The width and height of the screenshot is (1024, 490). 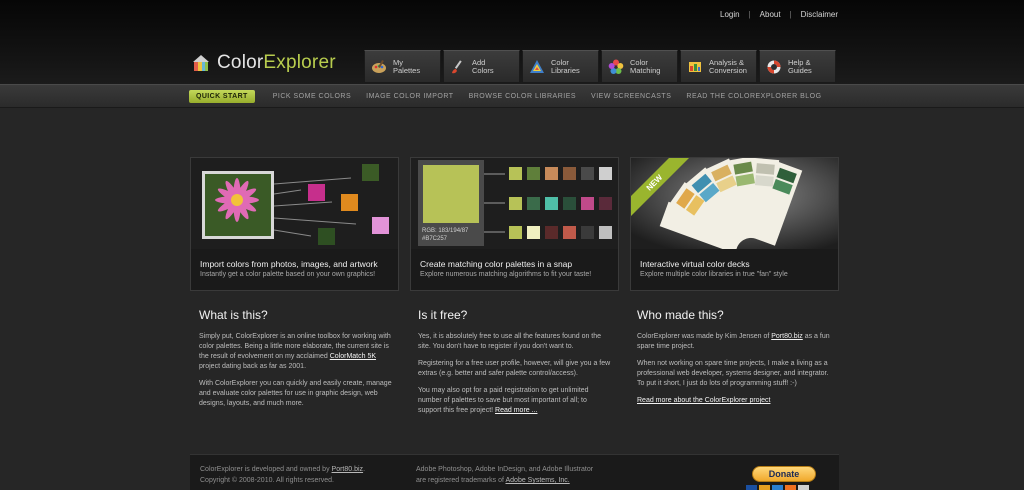 What do you see at coordinates (764, 487) in the screenshot?
I see `mastercard-icon` at bounding box center [764, 487].